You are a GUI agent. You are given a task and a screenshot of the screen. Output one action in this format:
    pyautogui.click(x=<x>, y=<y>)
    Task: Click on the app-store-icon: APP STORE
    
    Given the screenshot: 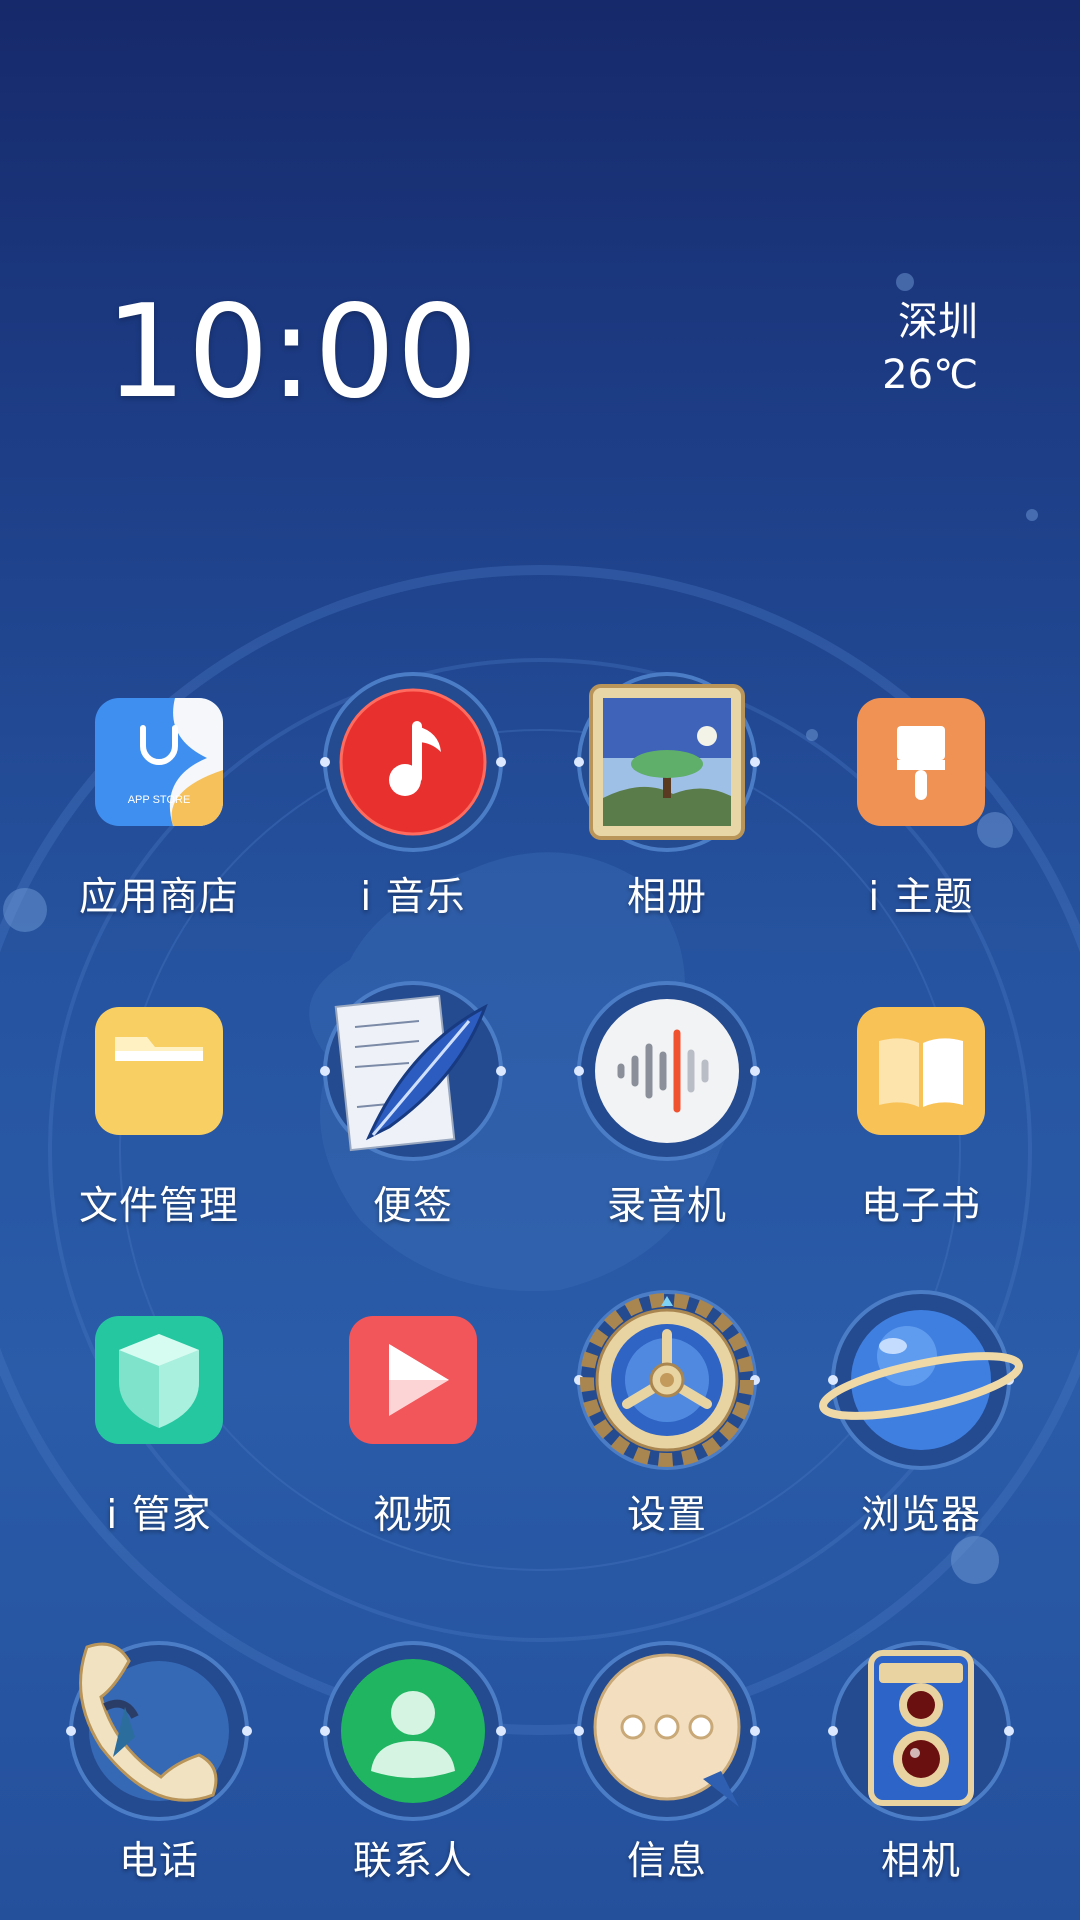 What is the action you would take?
    pyautogui.click(x=159, y=762)
    